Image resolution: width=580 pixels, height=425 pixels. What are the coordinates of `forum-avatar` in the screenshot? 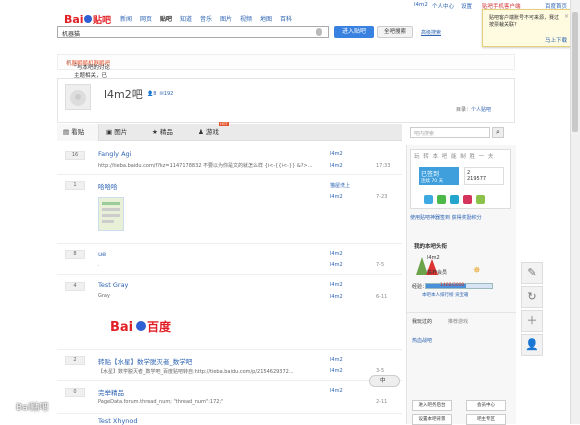 It's located at (78, 97).